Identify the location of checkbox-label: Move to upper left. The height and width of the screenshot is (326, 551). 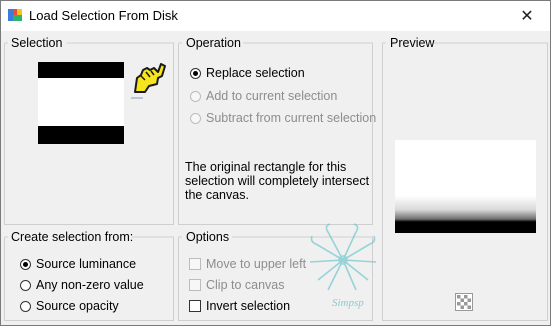
(256, 264).